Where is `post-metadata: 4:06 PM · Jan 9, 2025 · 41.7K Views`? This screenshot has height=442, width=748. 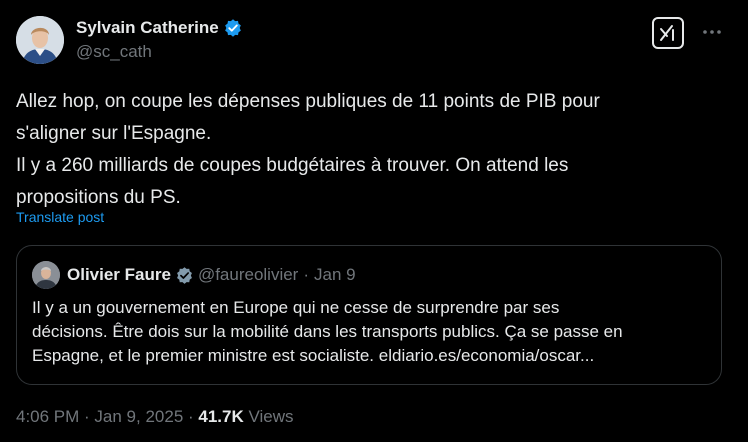 post-metadata: 4:06 PM · Jan 9, 2025 · 41.7K Views is located at coordinates (155, 417).